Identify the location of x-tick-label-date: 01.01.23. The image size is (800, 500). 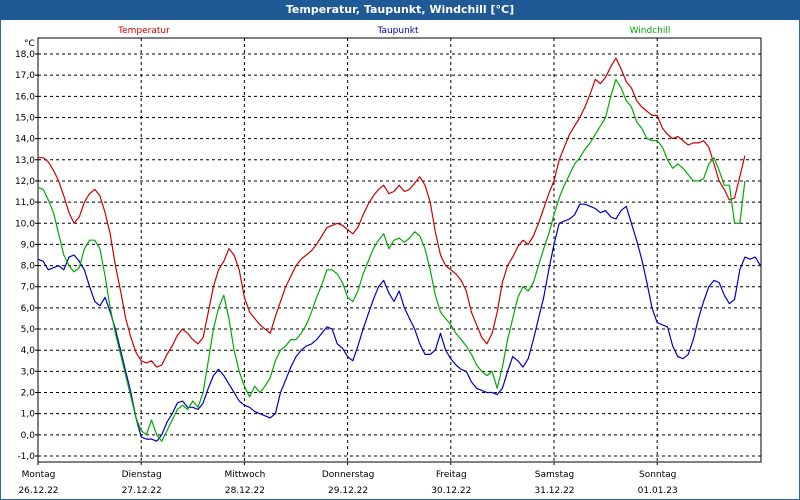
(658, 491).